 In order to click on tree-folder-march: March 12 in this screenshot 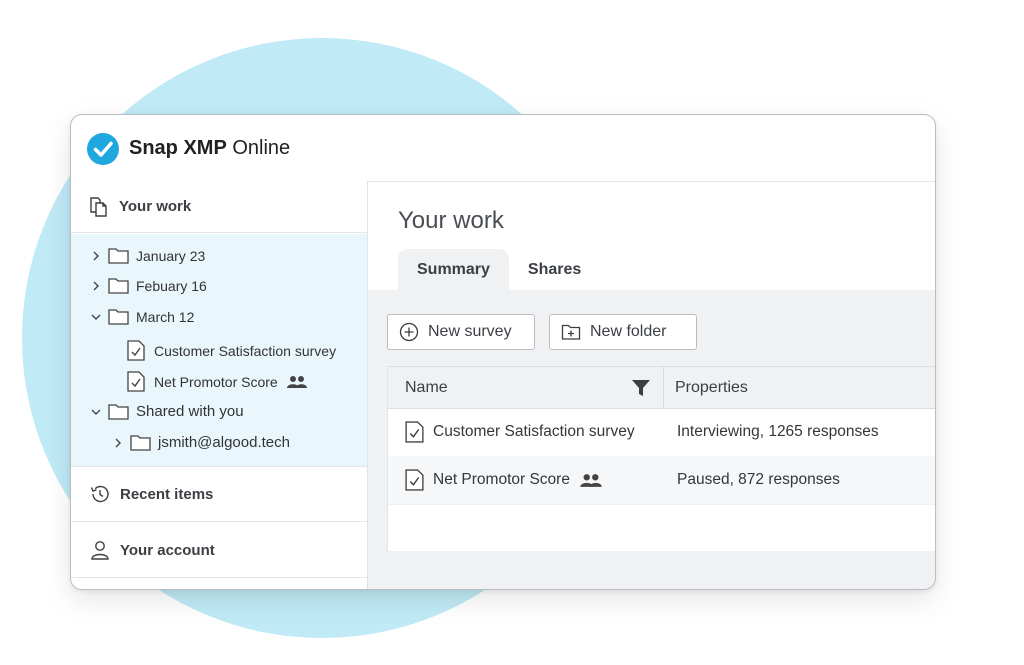, I will do `click(141, 316)`.